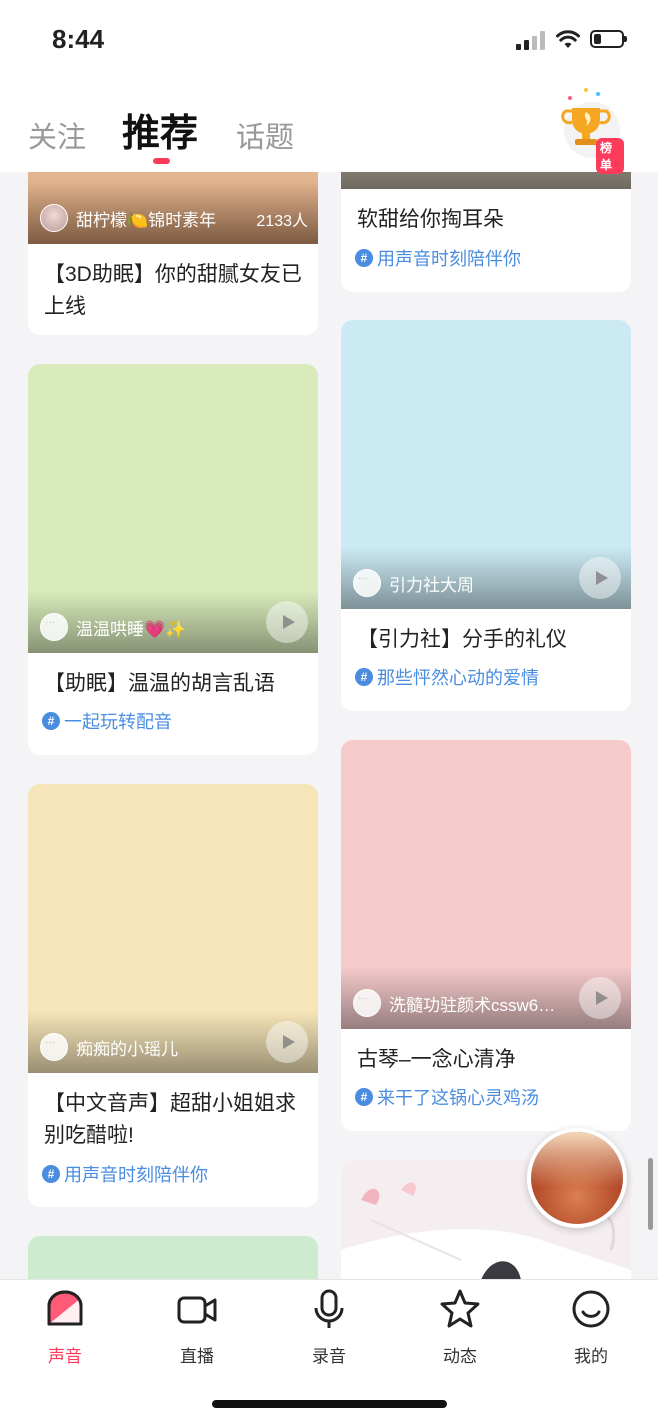 The height and width of the screenshot is (1426, 658). I want to click on card-author: 甜柠檬🍋锦时素年, so click(128, 218).